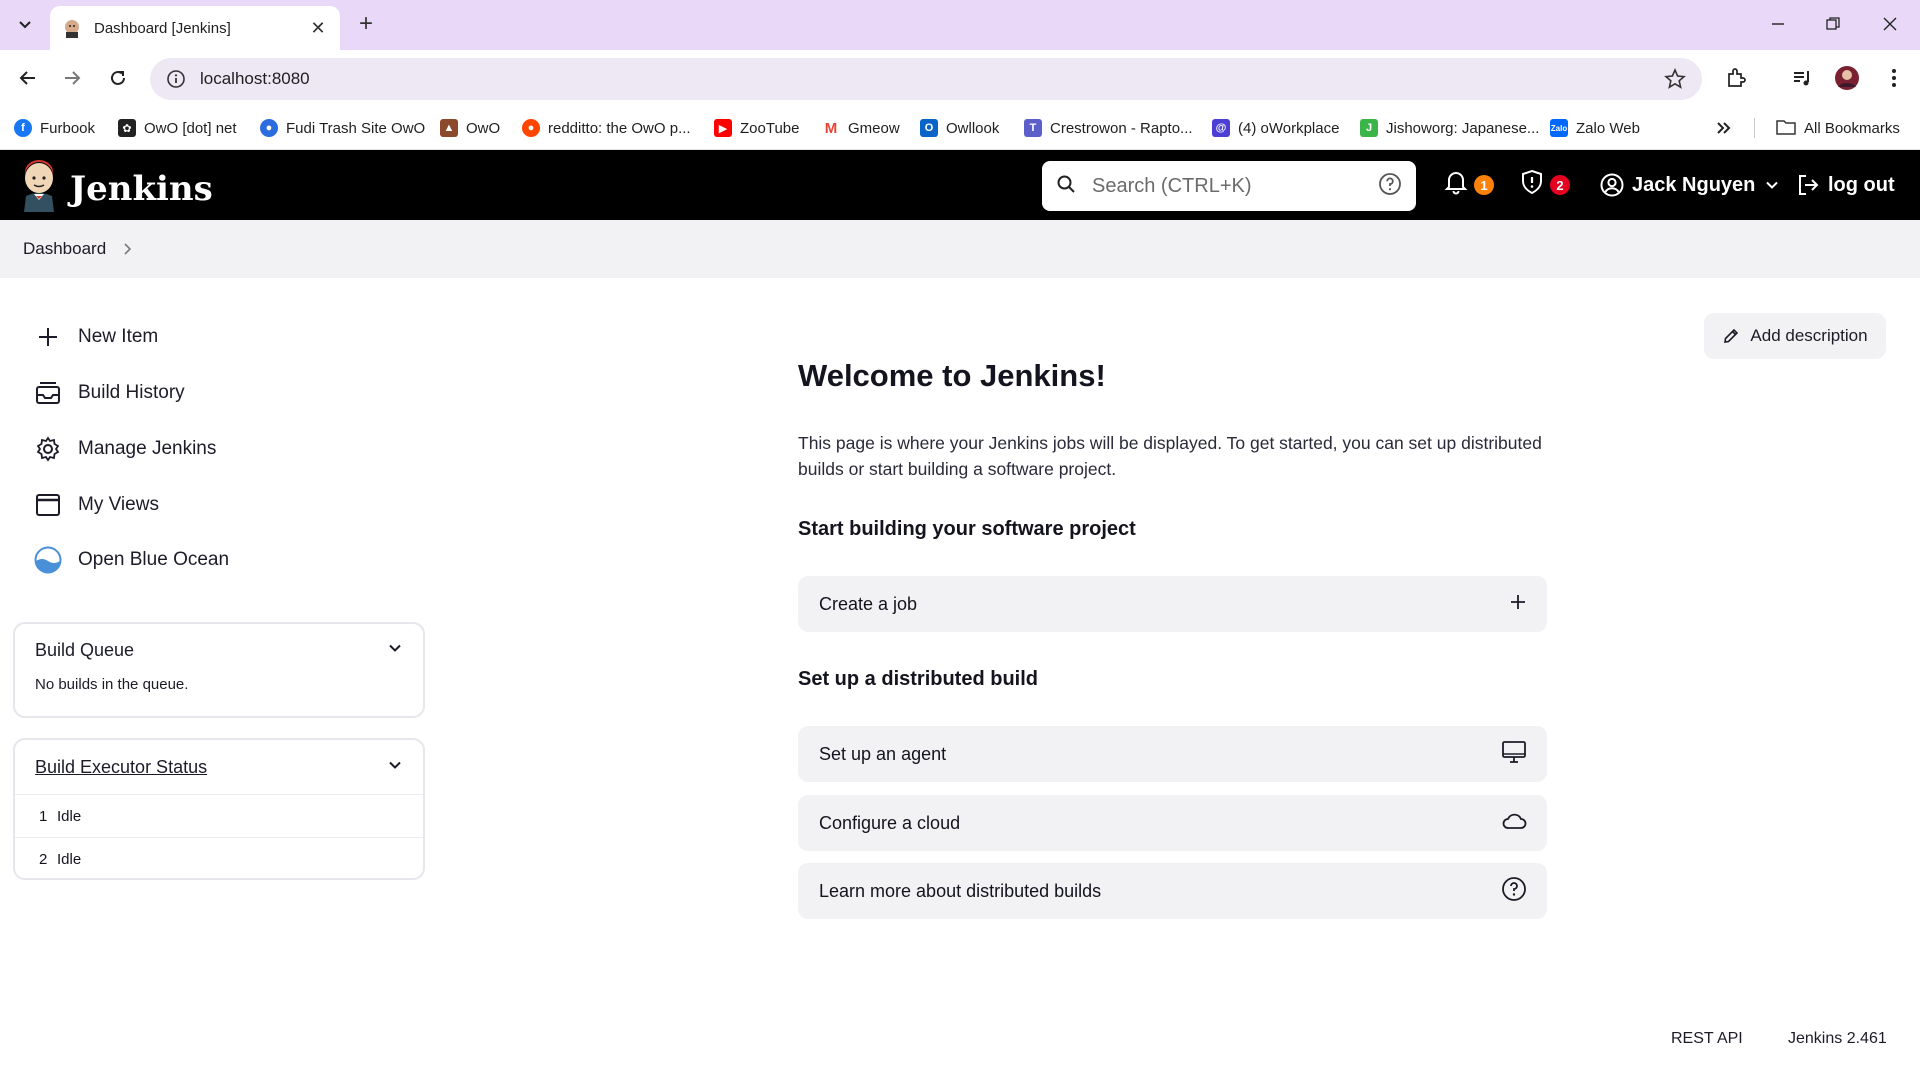  Describe the element at coordinates (1724, 128) in the screenshot. I see `bookmarks-overflow-icon` at that location.